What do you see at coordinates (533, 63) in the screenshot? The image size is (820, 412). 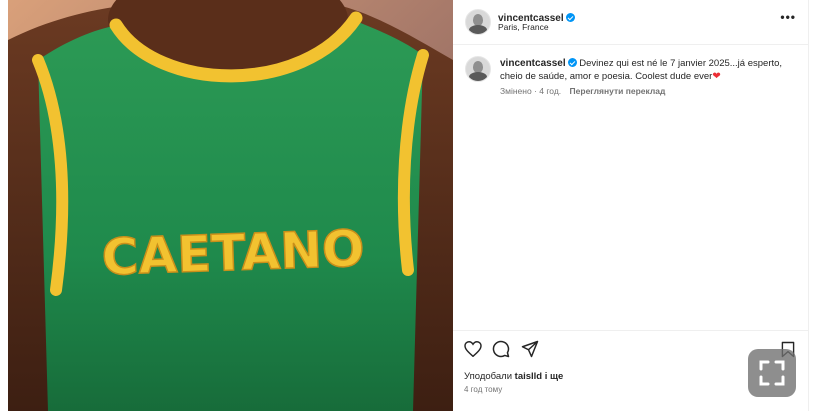 I see `caption-username: vincentcassel` at bounding box center [533, 63].